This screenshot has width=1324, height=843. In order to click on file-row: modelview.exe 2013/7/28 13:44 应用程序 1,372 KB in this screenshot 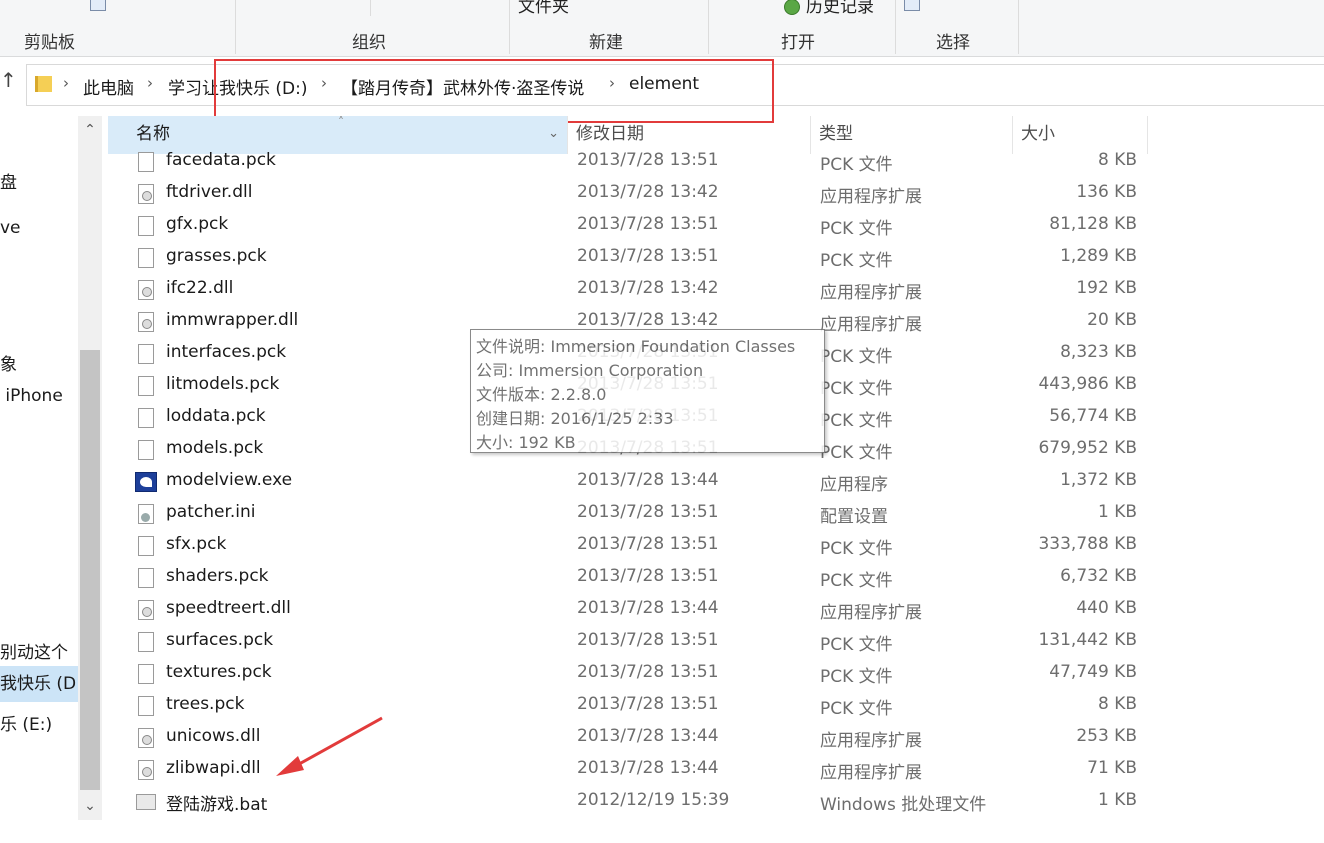, I will do `click(628, 482)`.